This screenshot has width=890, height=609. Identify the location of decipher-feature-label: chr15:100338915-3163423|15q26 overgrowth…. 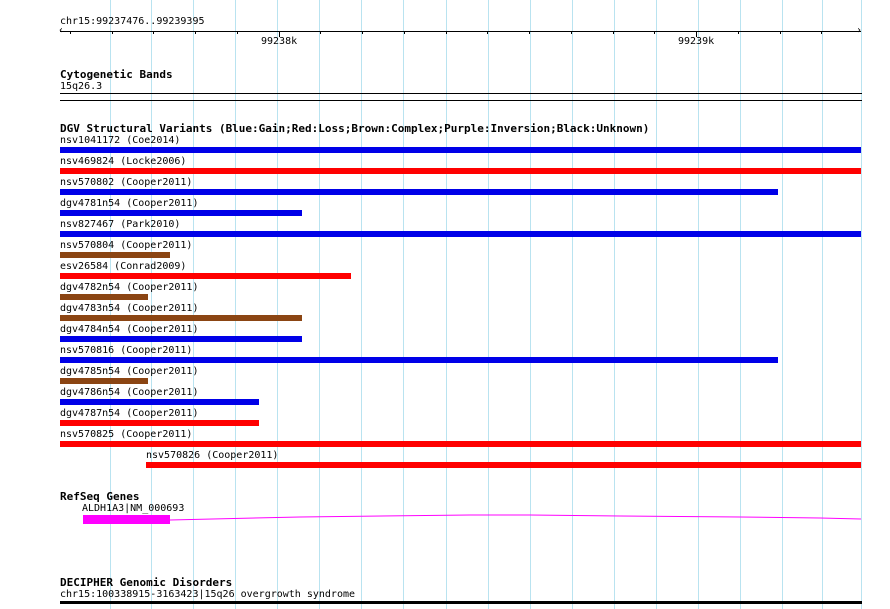
(207, 594).